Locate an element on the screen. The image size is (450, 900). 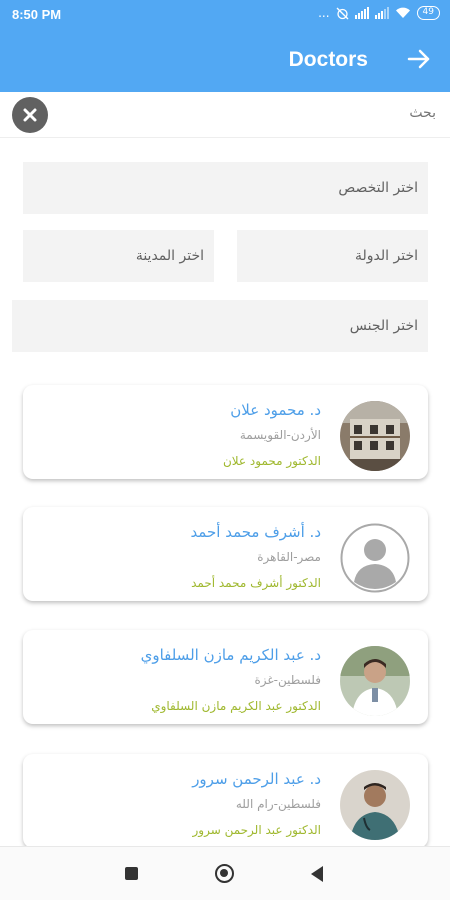
gender-label: اختر الجنس is located at coordinates (383, 326).